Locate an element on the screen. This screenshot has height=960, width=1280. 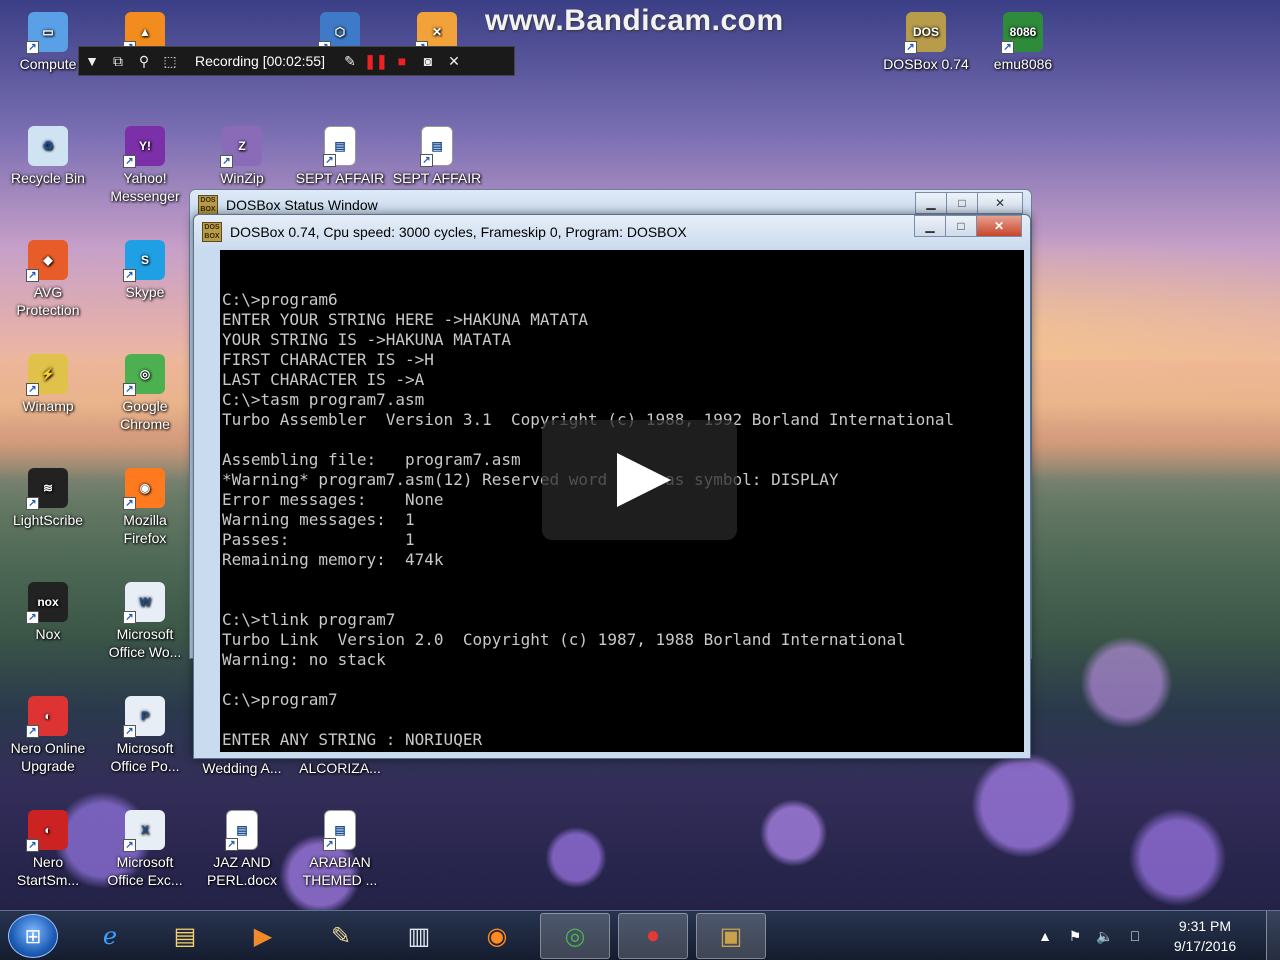
desktop-icon-11: ◆ ↗ AVG Protection is located at coordinates (48, 279).